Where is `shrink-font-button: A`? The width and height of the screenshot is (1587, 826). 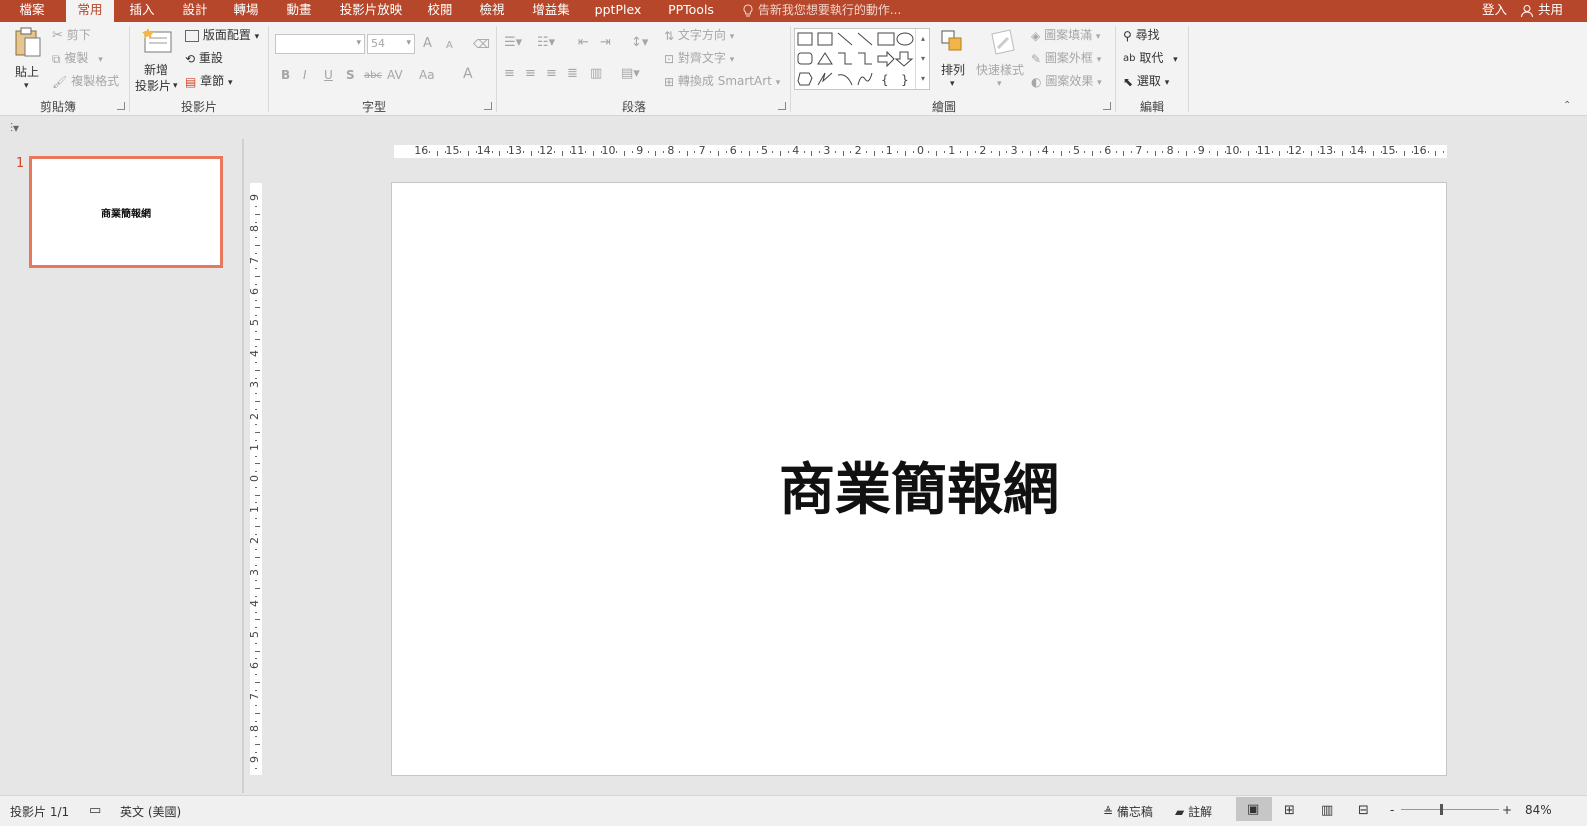
shrink-font-button: A is located at coordinates (449, 46).